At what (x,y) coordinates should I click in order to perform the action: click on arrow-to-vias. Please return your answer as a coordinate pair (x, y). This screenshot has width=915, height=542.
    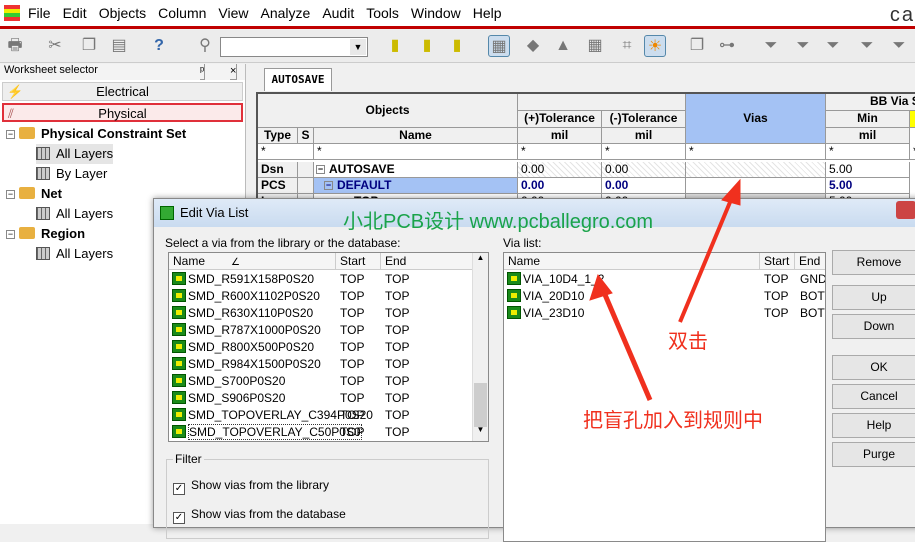
    Looking at the image, I should click on (706, 258).